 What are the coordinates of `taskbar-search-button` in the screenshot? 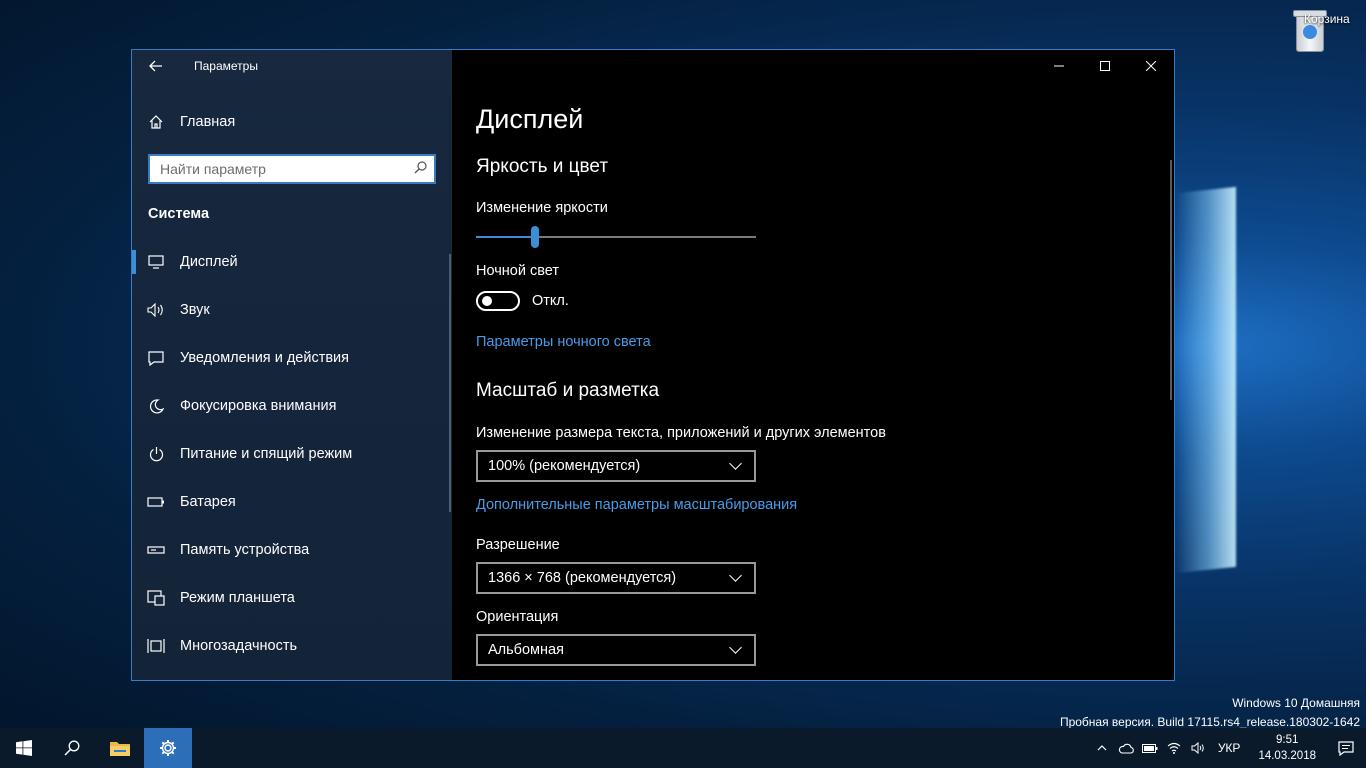 It's located at (72, 748).